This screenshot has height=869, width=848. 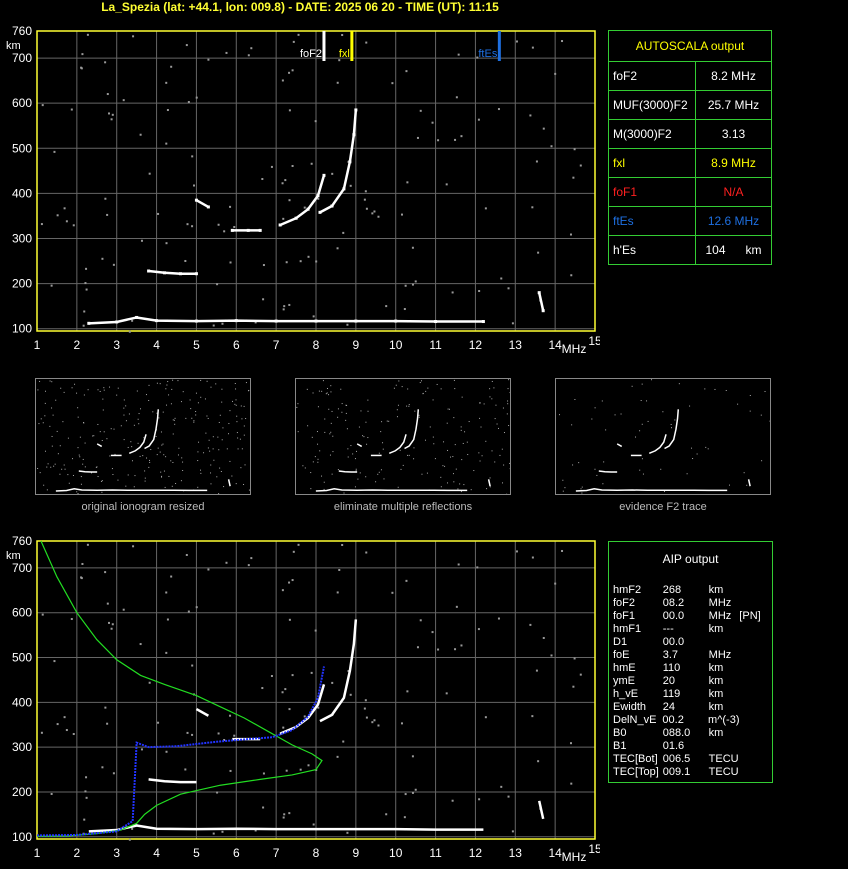 I want to click on aip-cell: 268, so click(x=672, y=590).